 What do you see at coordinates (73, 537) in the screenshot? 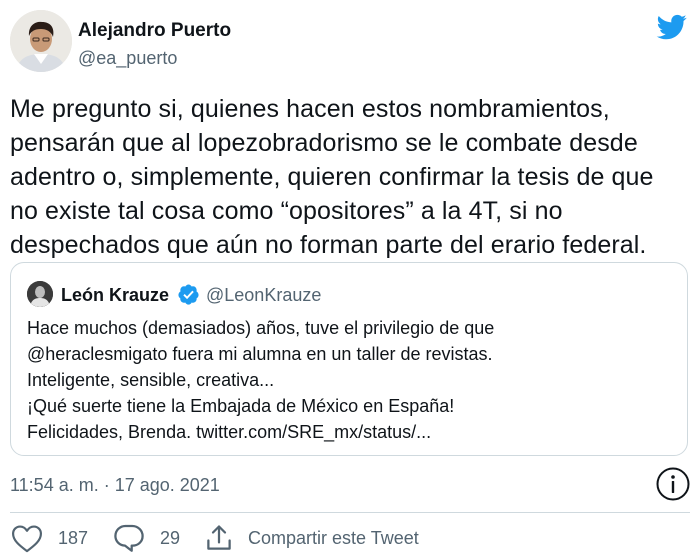
I see `like-count: 187` at bounding box center [73, 537].